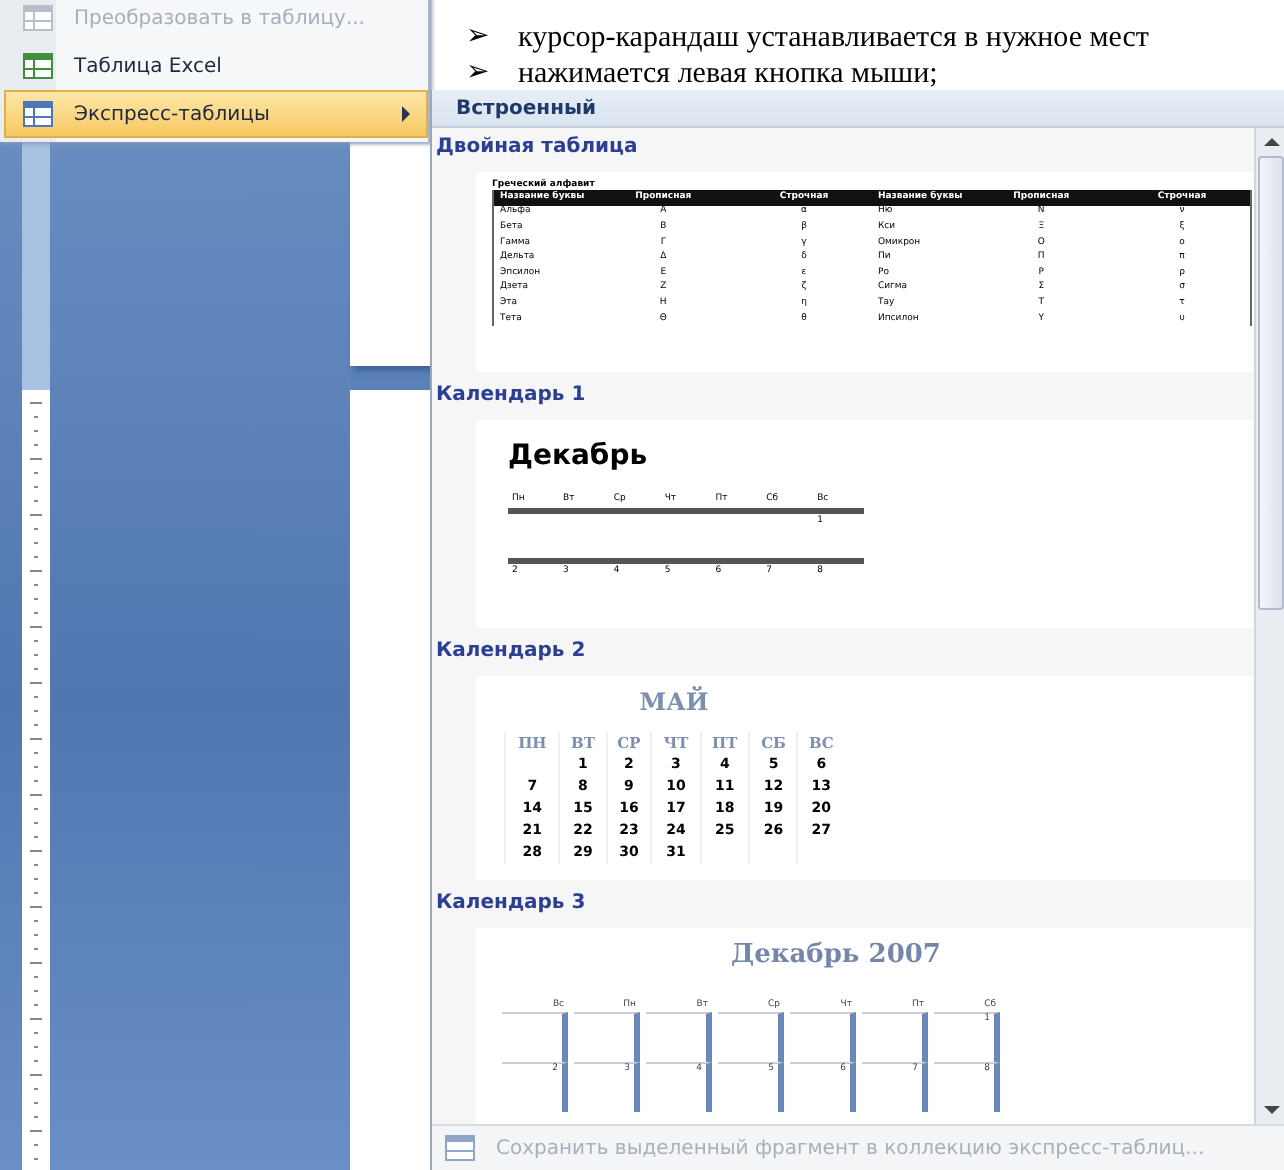 Image resolution: width=1284 pixels, height=1170 pixels. Describe the element at coordinates (512, 653) in the screenshot. I see `template-title: Календарь 2` at that location.